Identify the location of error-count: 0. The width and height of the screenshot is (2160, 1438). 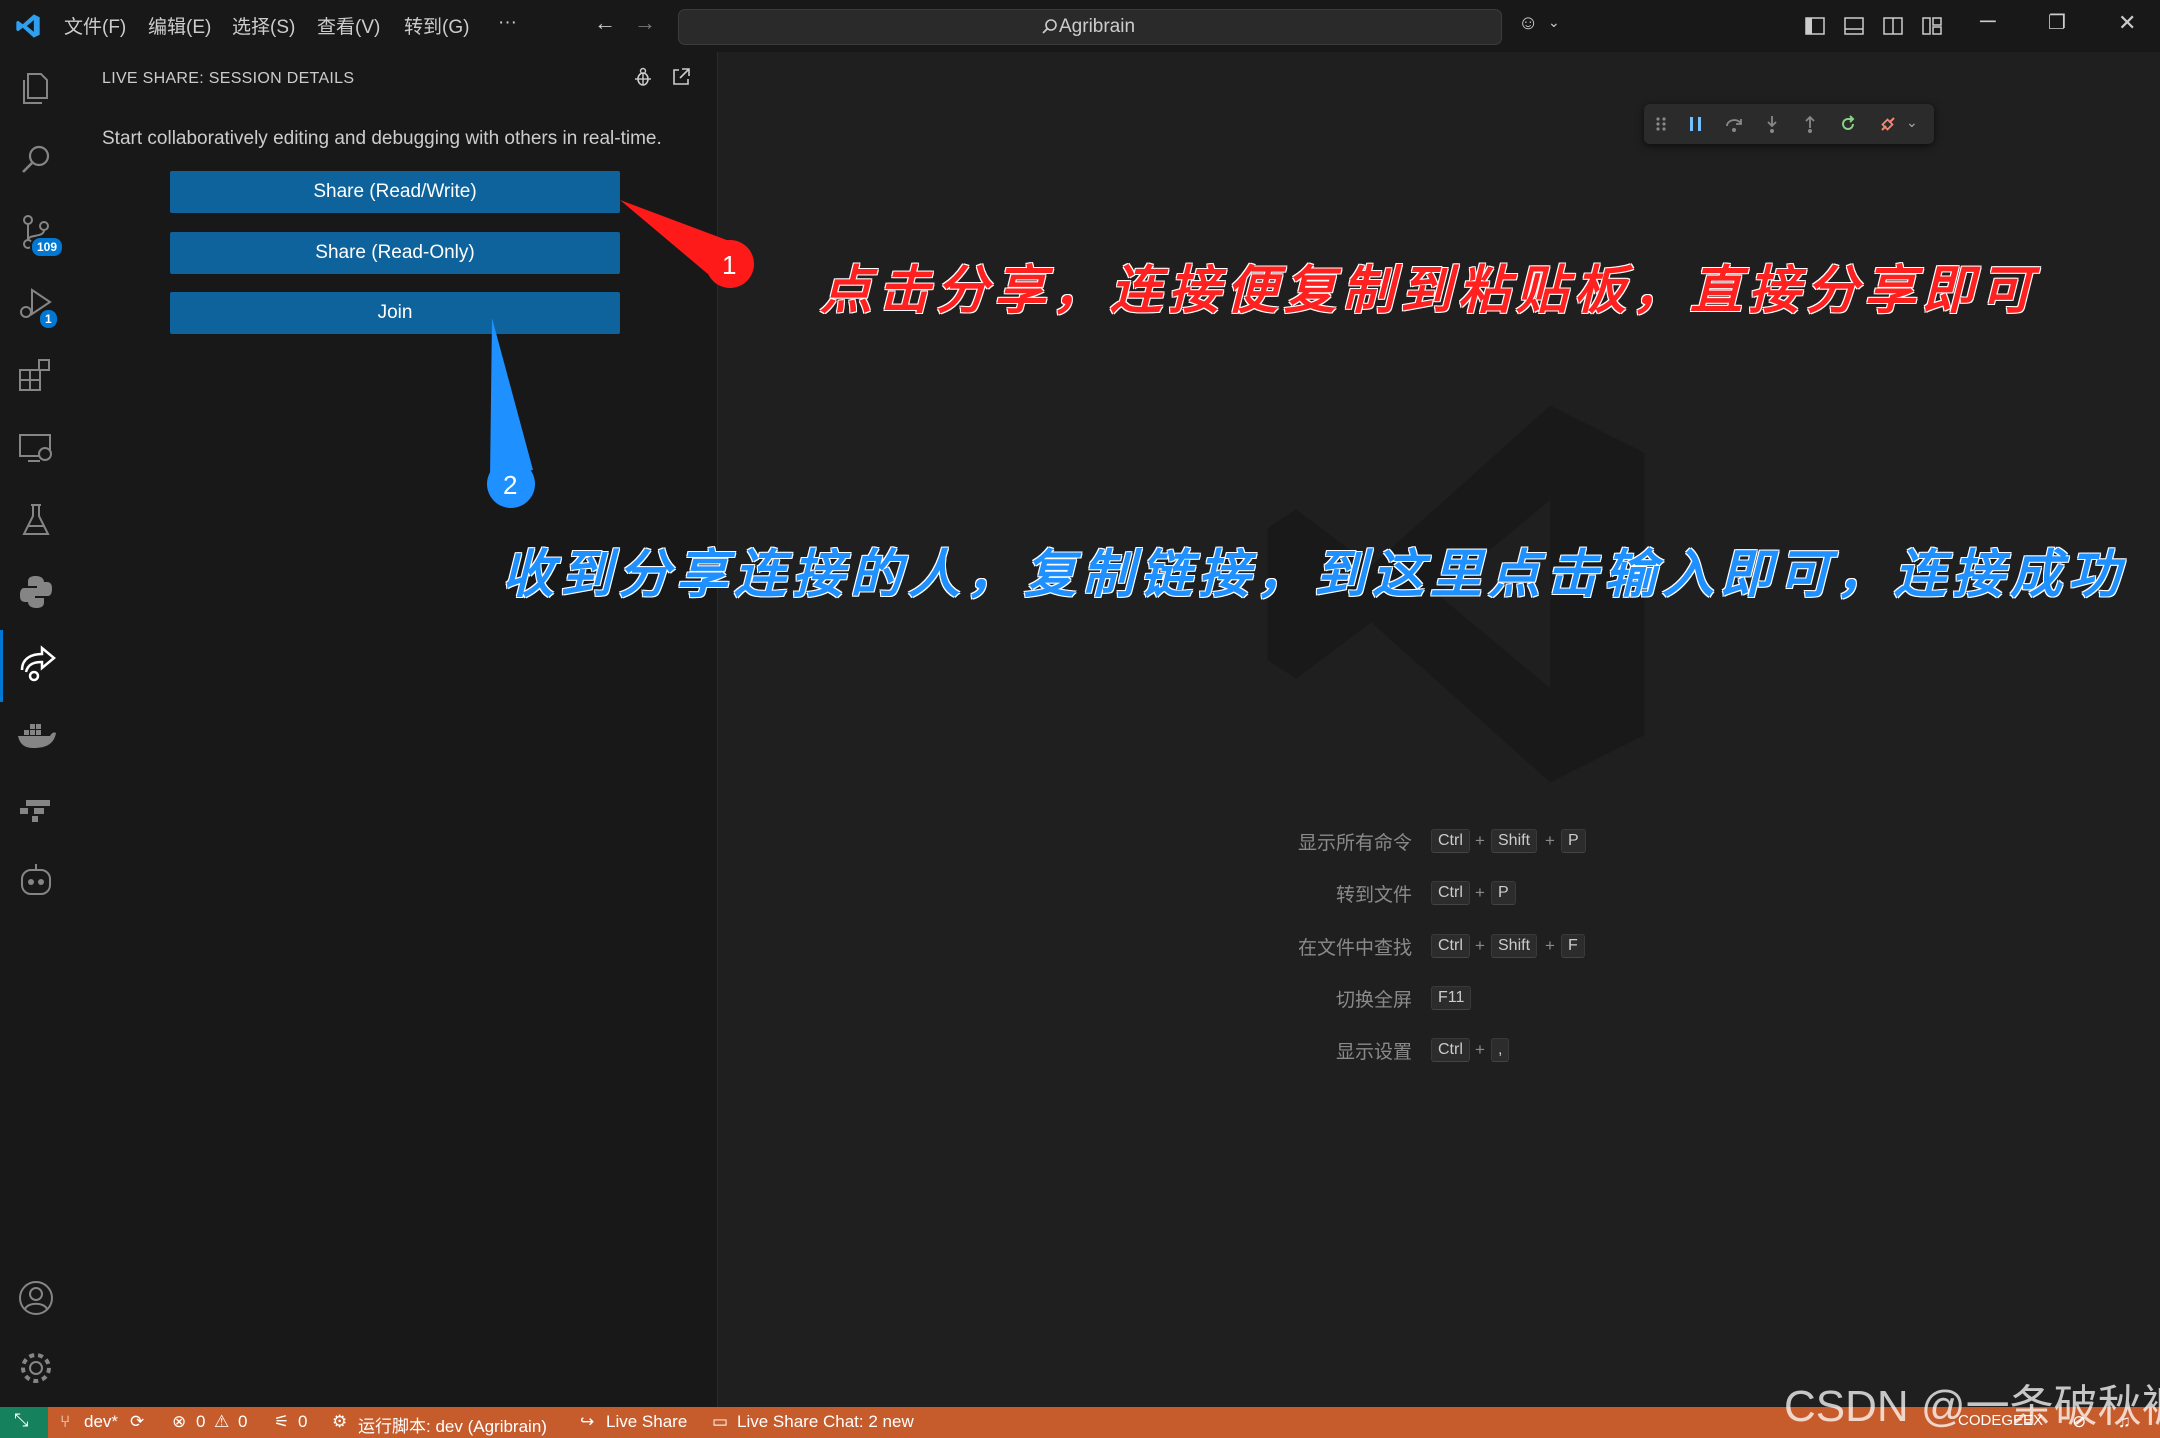
(200, 1422).